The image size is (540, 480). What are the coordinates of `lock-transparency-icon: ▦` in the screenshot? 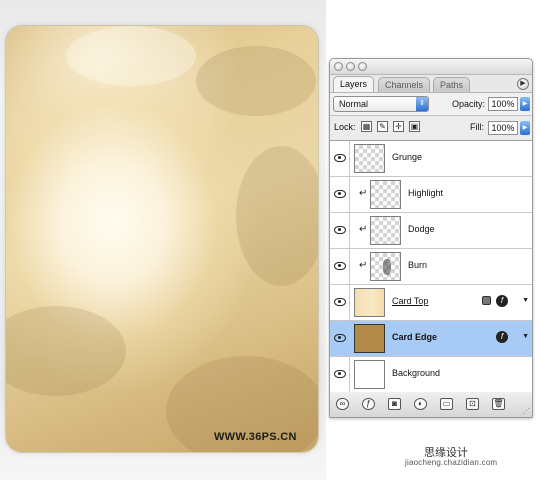 It's located at (366, 126).